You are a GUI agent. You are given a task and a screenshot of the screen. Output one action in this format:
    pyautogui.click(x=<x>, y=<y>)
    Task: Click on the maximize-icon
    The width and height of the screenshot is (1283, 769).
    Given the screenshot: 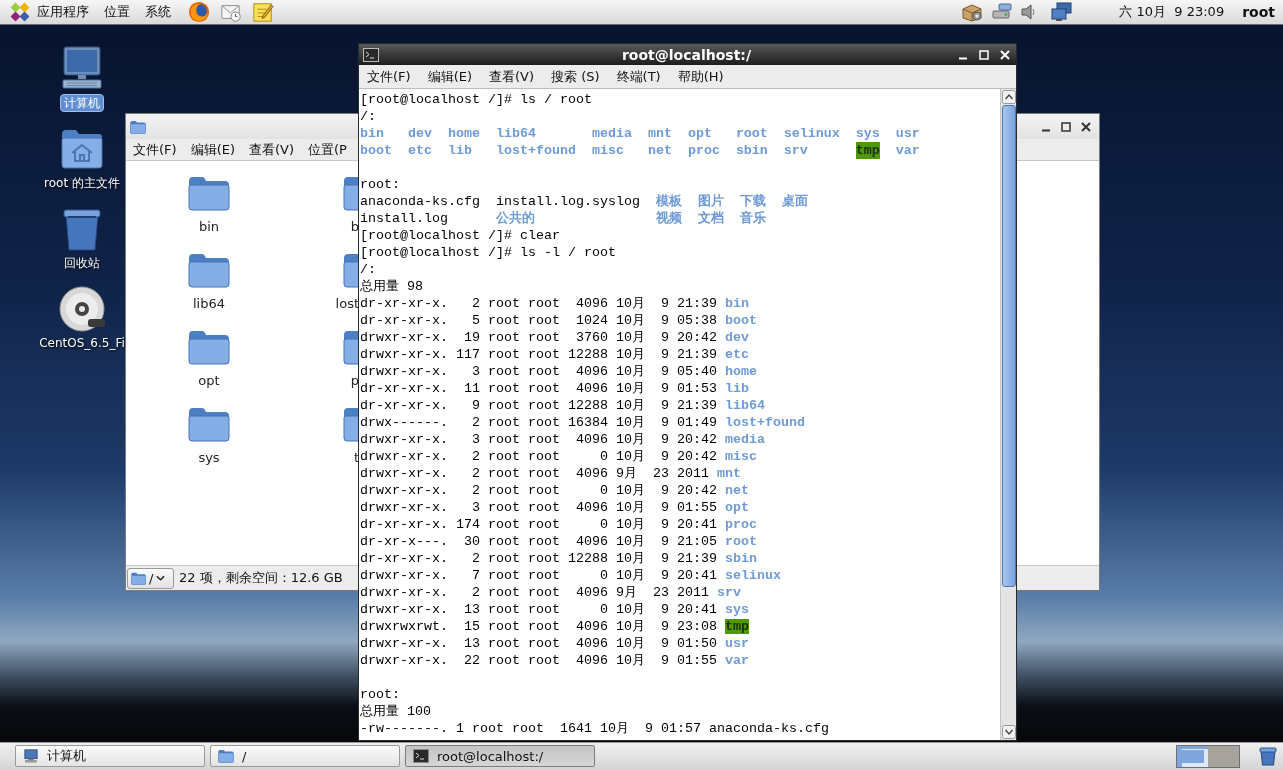 What is the action you would take?
    pyautogui.click(x=1066, y=126)
    